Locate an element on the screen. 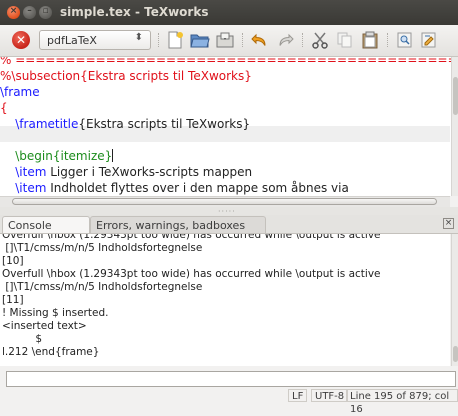  save-button is located at coordinates (225, 40).